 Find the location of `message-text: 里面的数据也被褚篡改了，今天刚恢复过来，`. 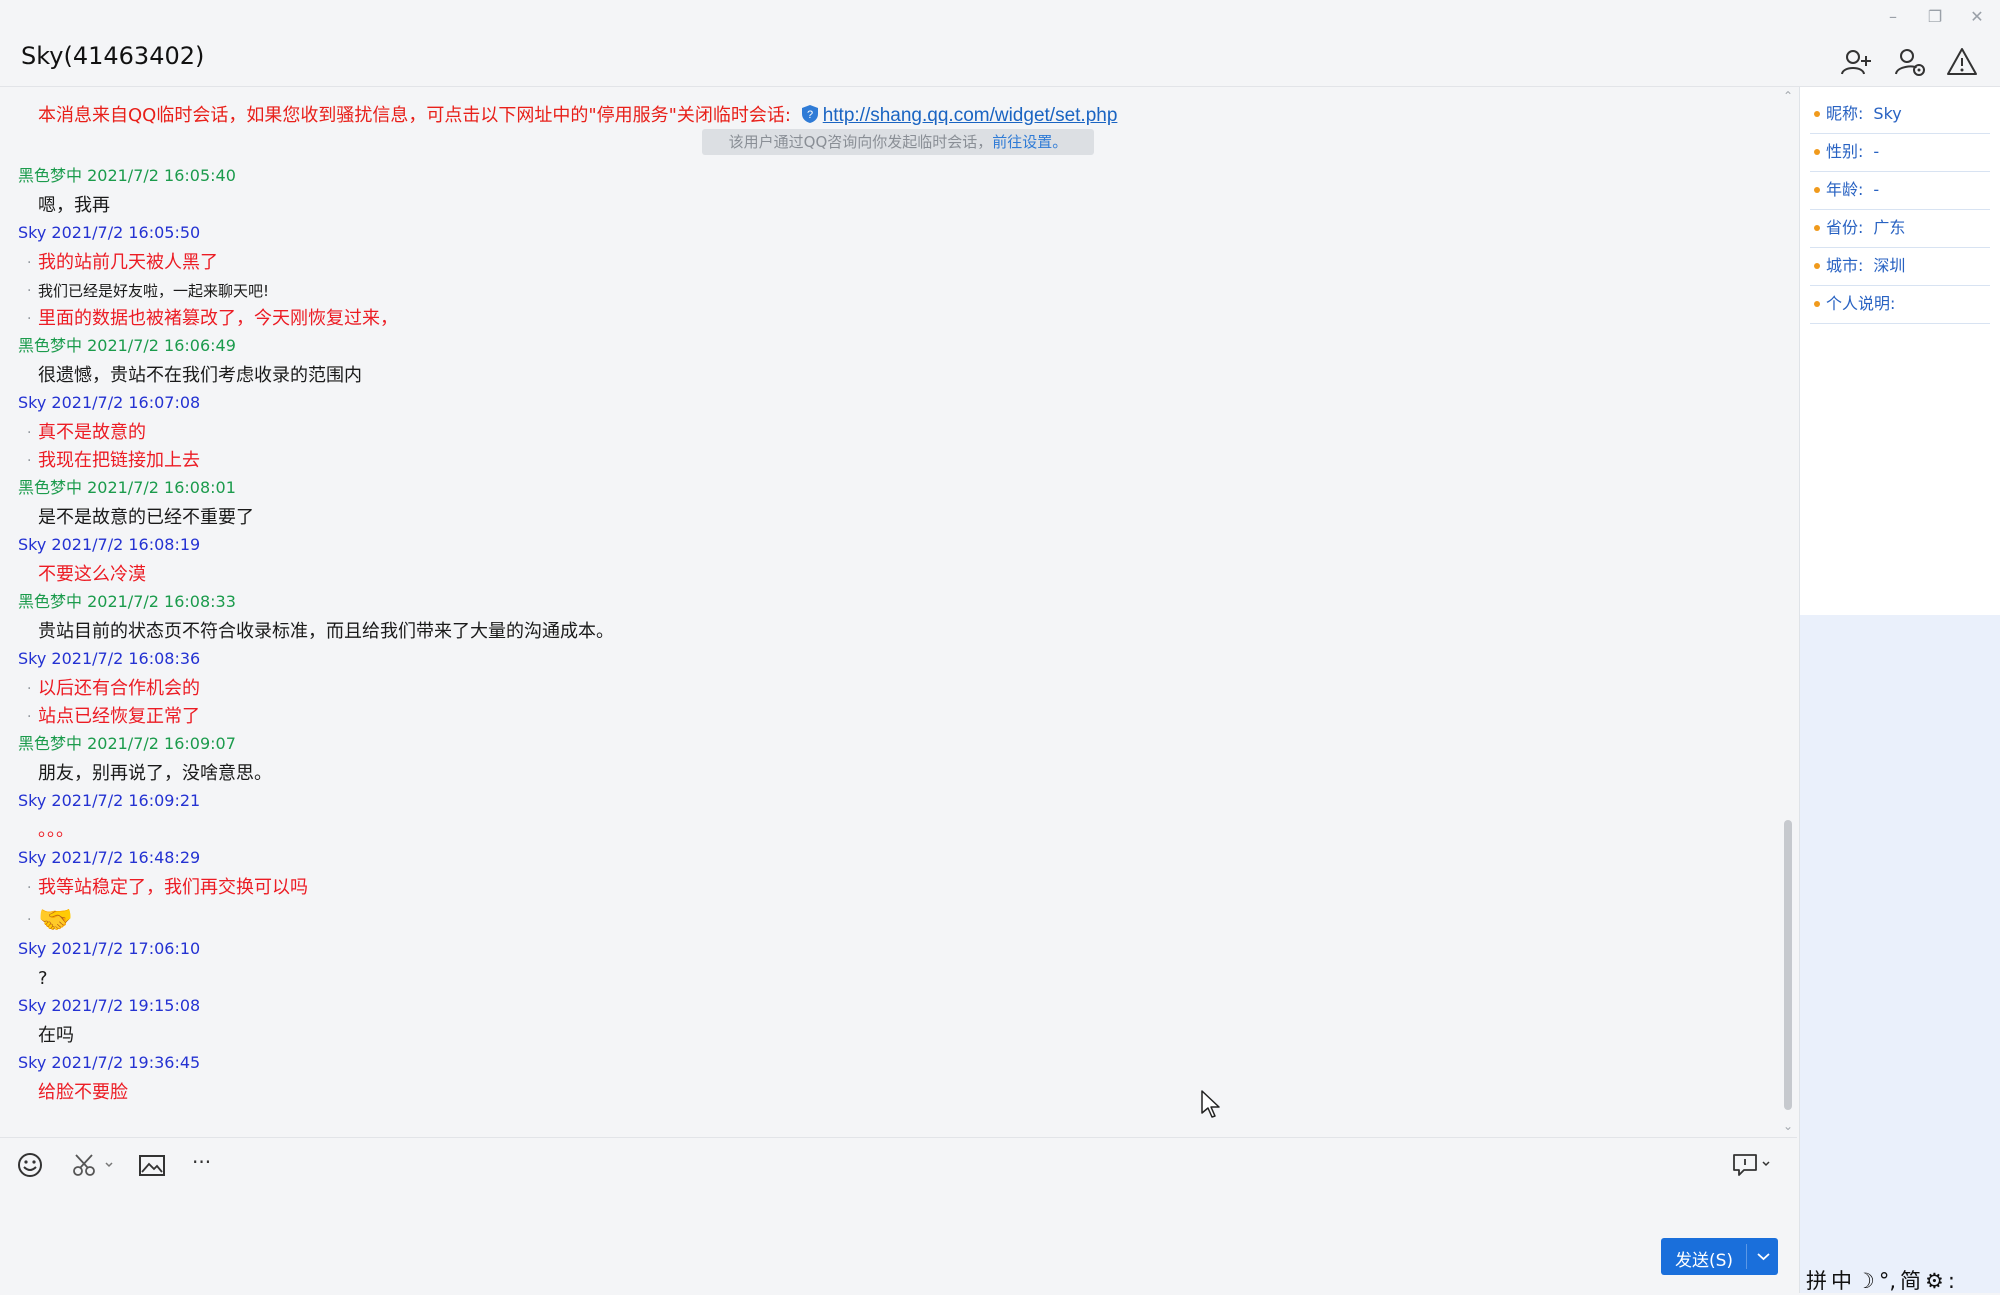

message-text: 里面的数据也被褚篡改了，今天刚恢复过来， is located at coordinates (218, 318).